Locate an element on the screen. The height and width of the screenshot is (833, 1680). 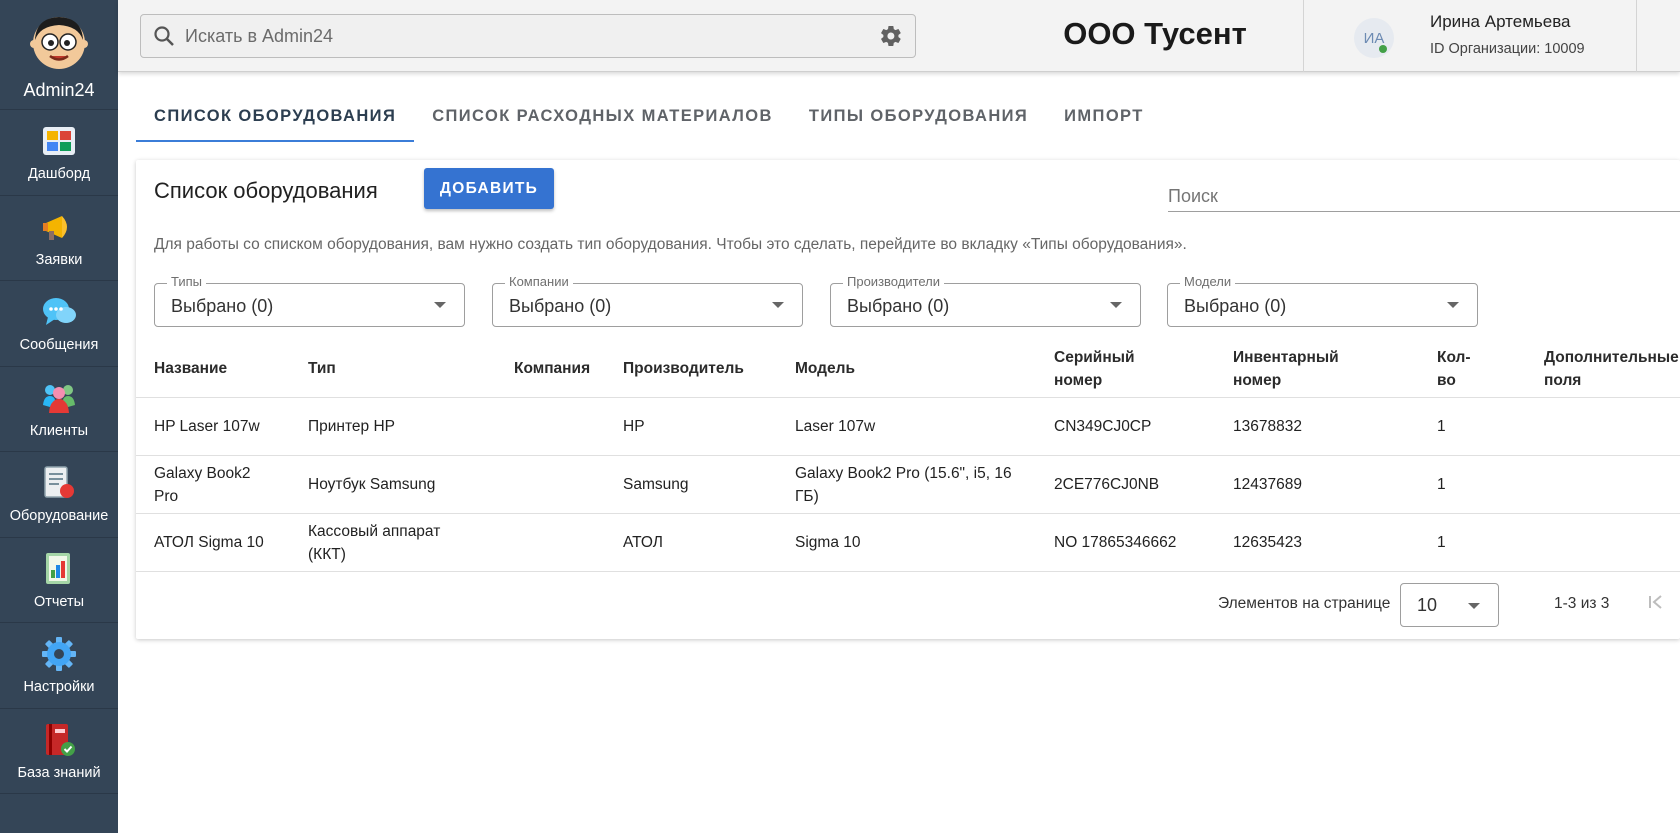
tab-import: ИМПОРТ is located at coordinates (1104, 117).